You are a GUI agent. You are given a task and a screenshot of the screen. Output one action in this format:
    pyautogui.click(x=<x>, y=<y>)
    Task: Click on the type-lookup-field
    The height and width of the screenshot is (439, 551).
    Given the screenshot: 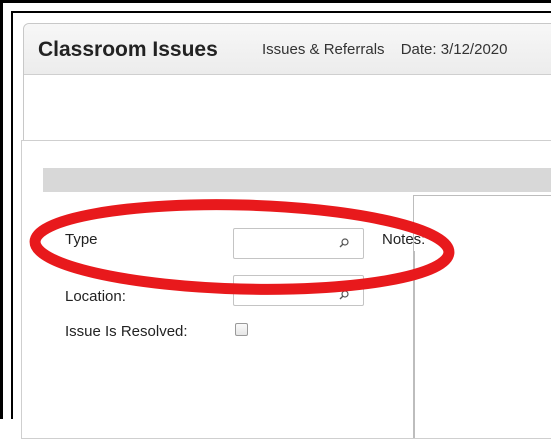 What is the action you would take?
    pyautogui.click(x=298, y=243)
    